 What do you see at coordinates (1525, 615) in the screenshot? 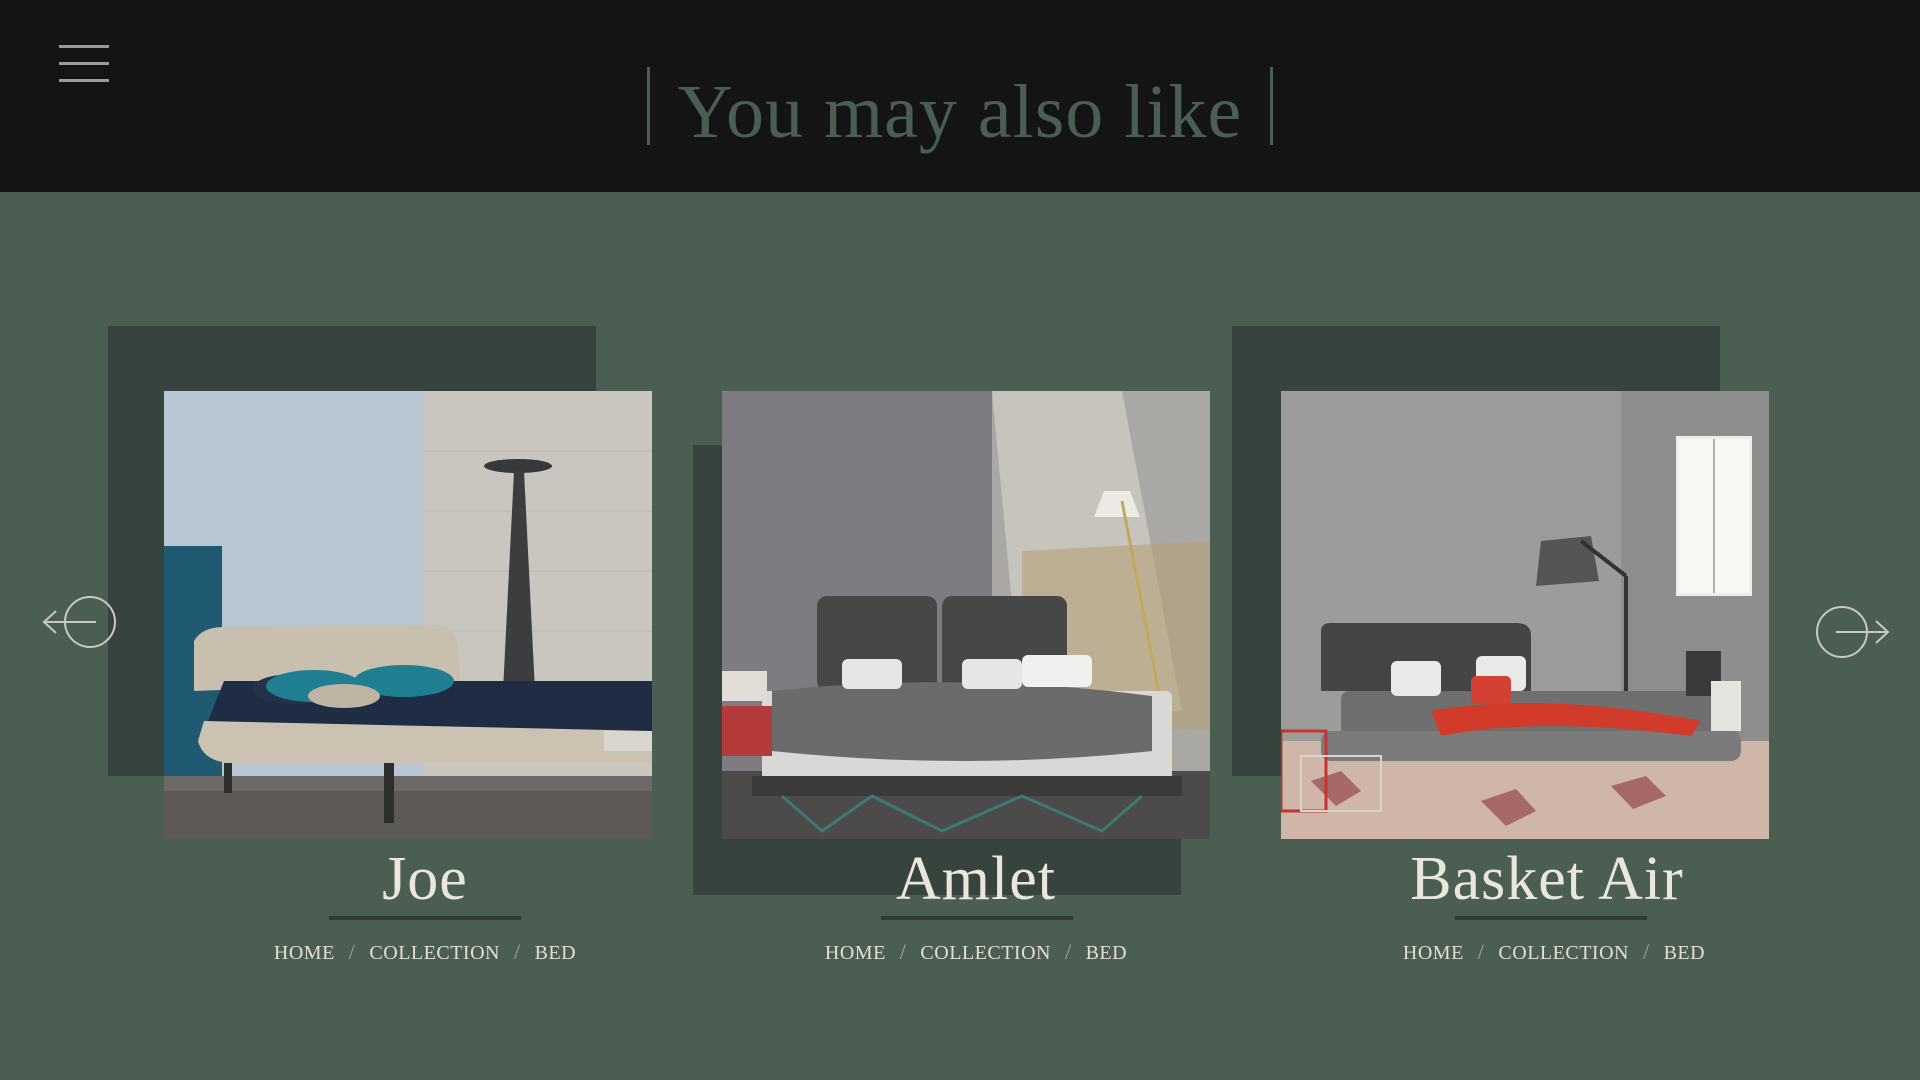
I see `product-image-basket-air` at bounding box center [1525, 615].